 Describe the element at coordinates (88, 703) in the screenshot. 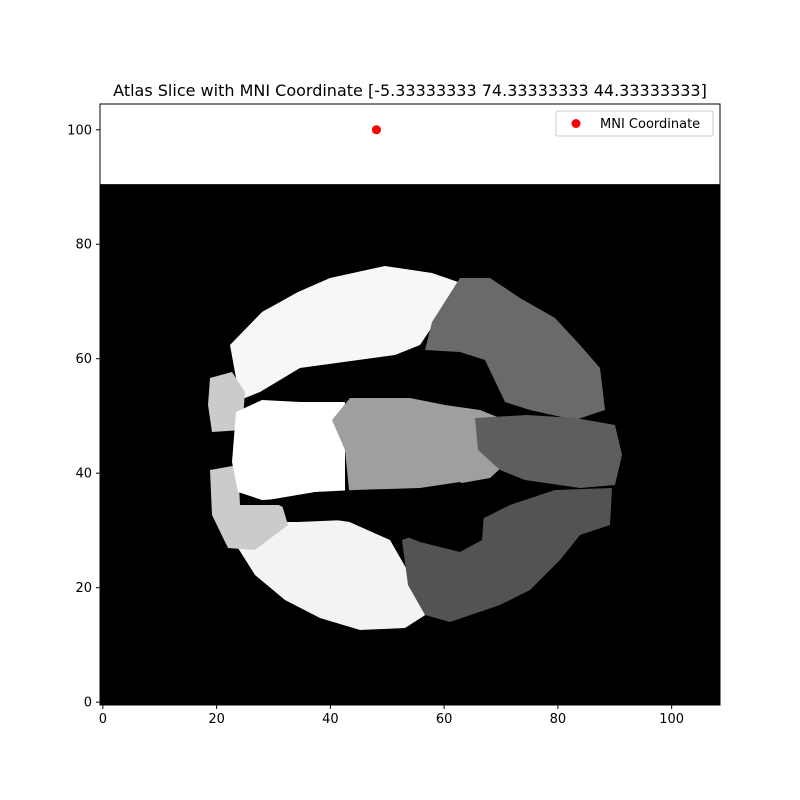

I see `y-tick-label: 0` at that location.